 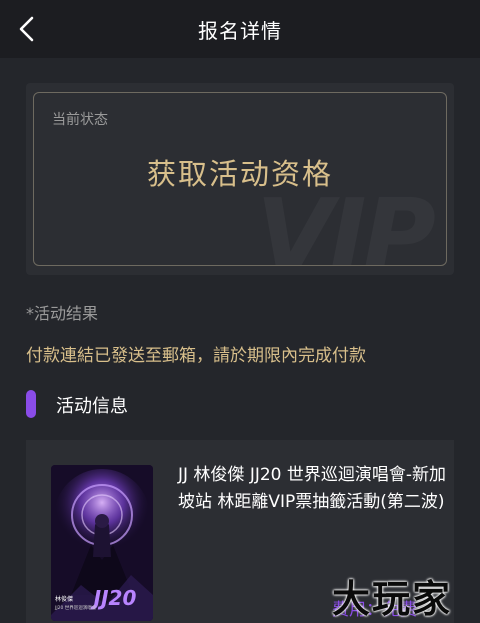 I want to click on result-text: 付款連結已發送至郵箱，請於期限內完成付款, so click(x=196, y=356).